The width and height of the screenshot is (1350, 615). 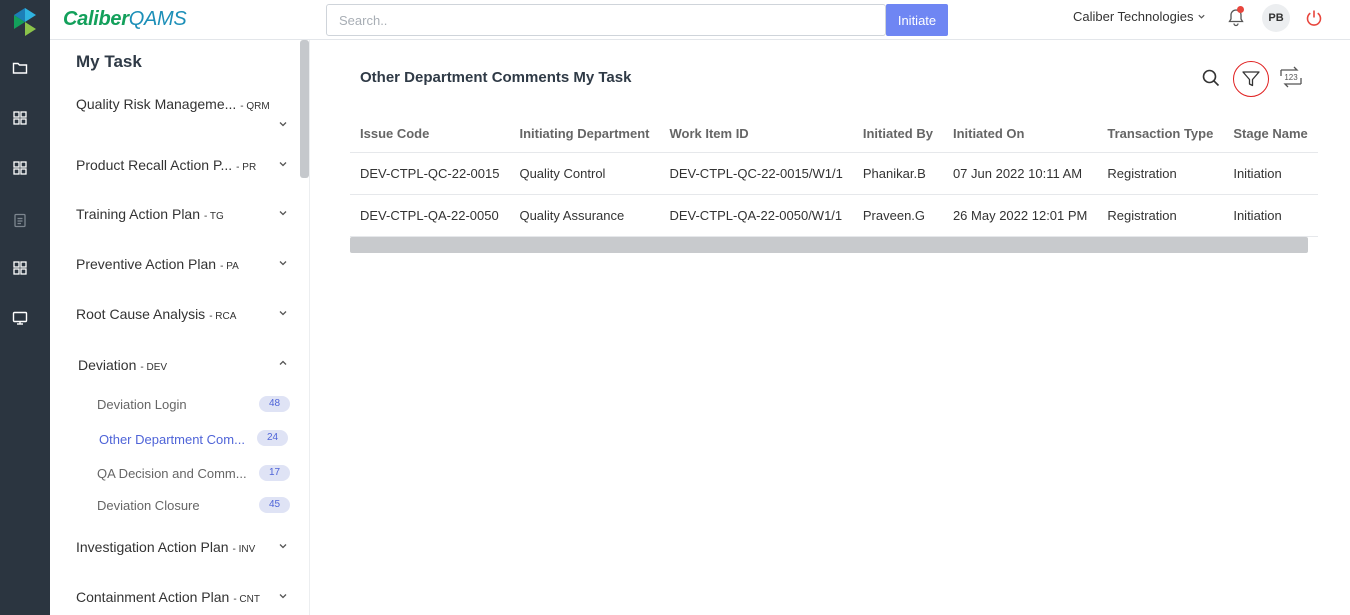 I want to click on module-code: - TG, so click(x=214, y=216).